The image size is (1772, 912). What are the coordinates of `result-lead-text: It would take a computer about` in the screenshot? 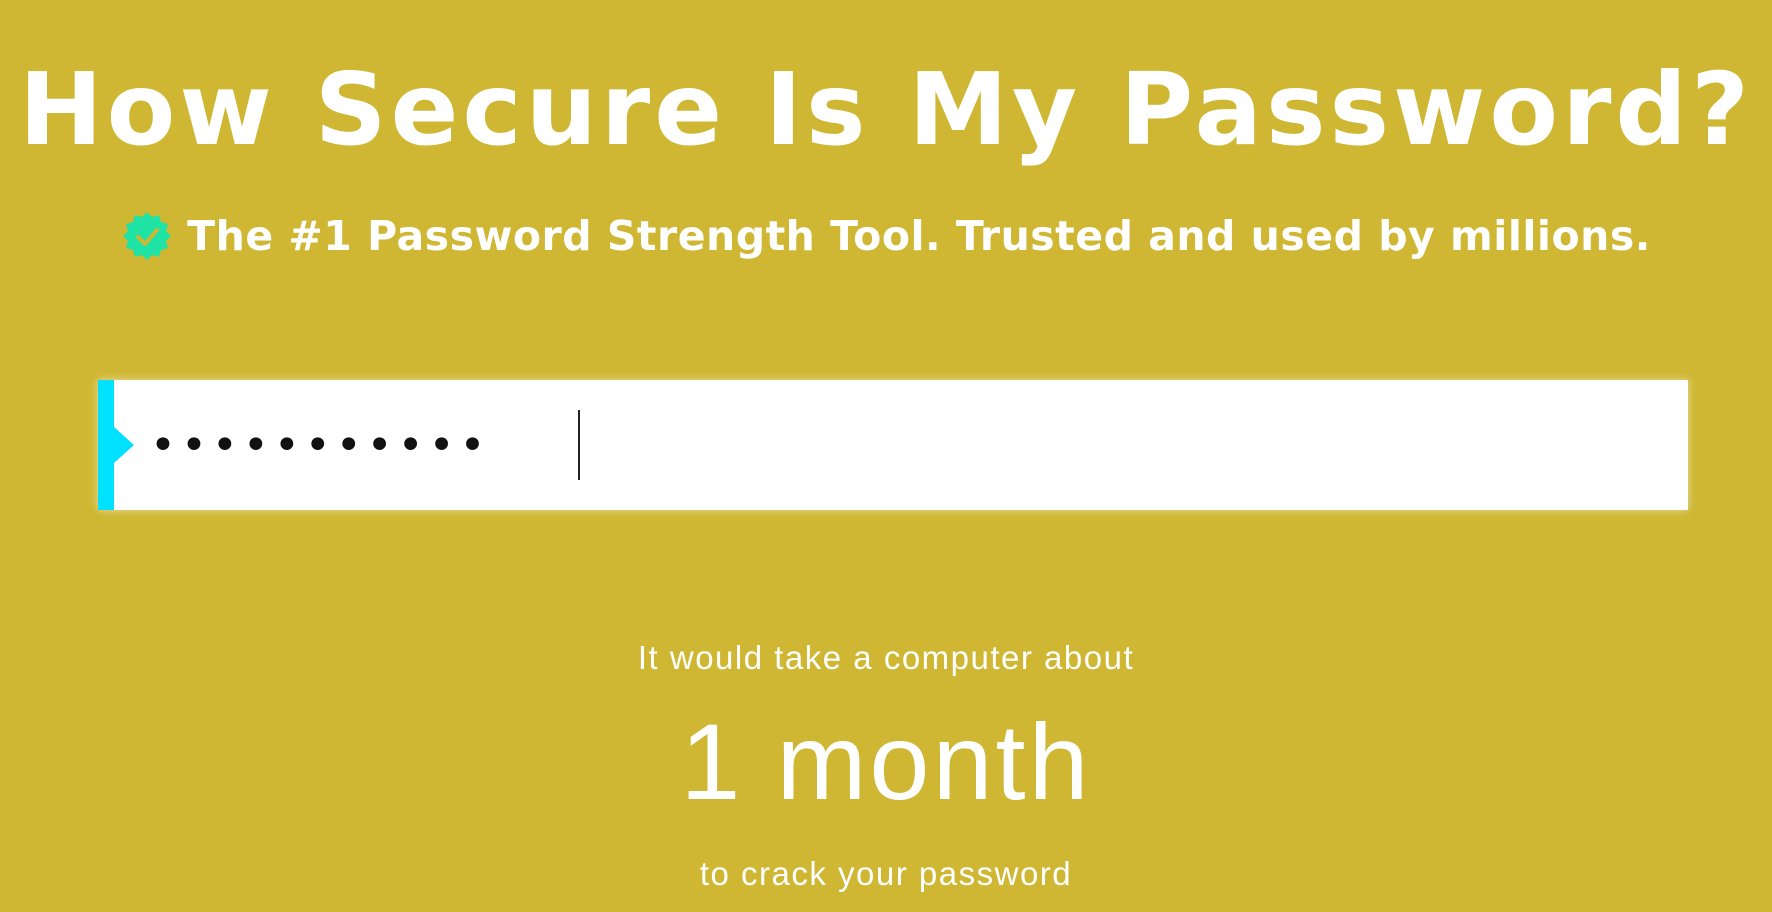 It's located at (886, 657).